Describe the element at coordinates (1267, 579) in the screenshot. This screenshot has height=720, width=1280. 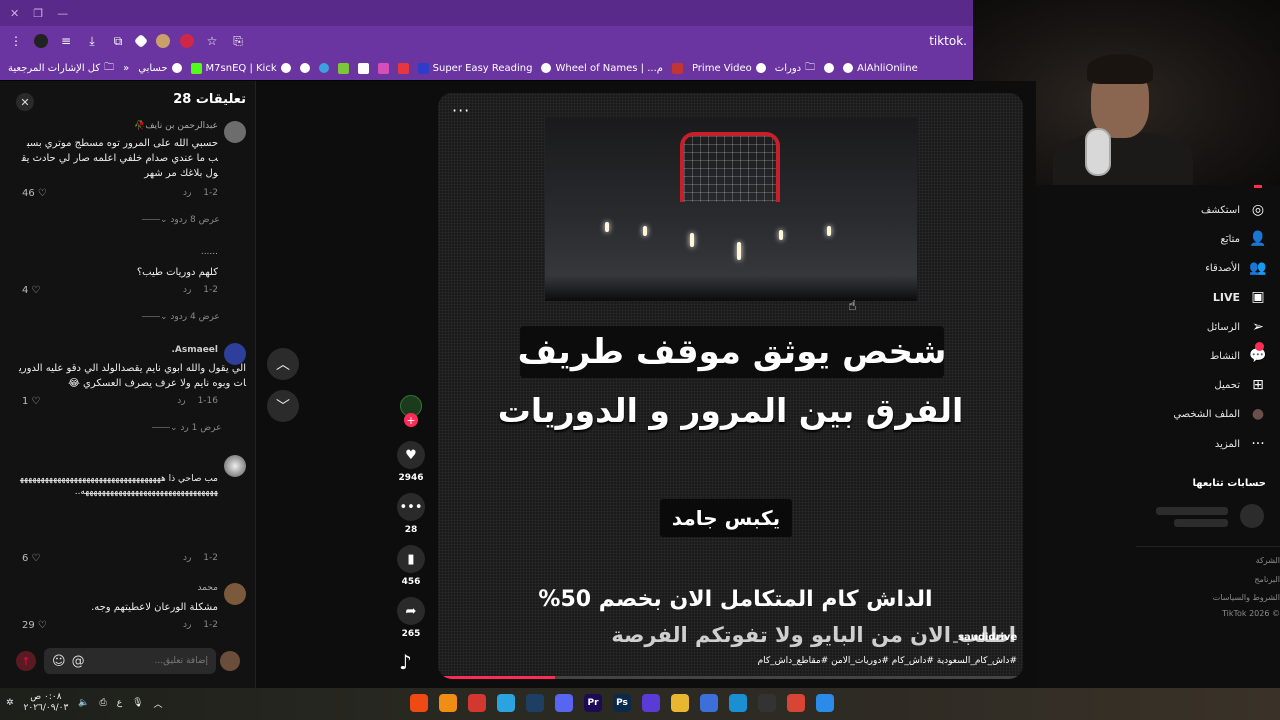
I see `footer-link-program: البرنامج` at that location.